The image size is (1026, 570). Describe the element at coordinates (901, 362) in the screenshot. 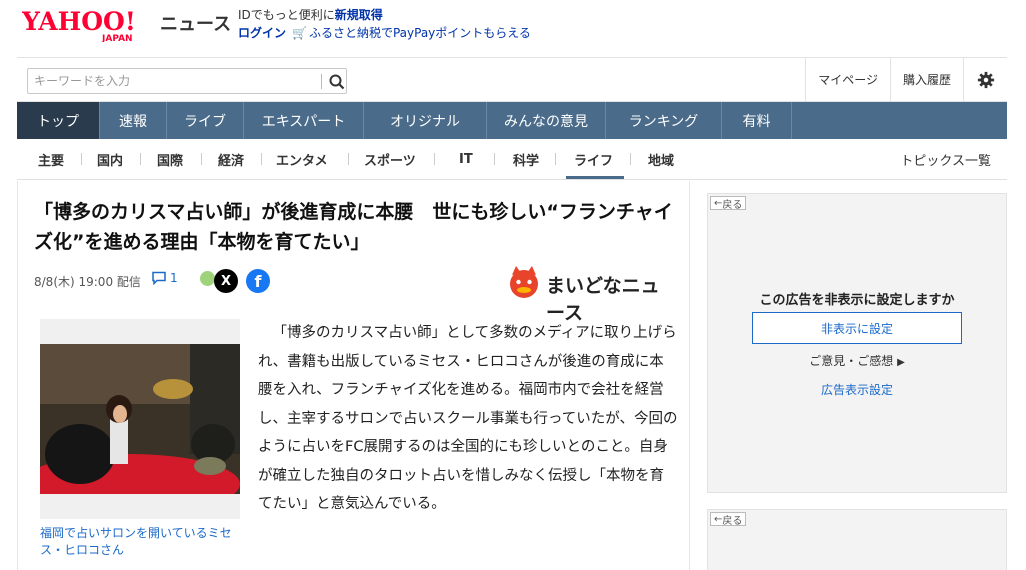

I see `triangle-right-icon: ▶` at that location.